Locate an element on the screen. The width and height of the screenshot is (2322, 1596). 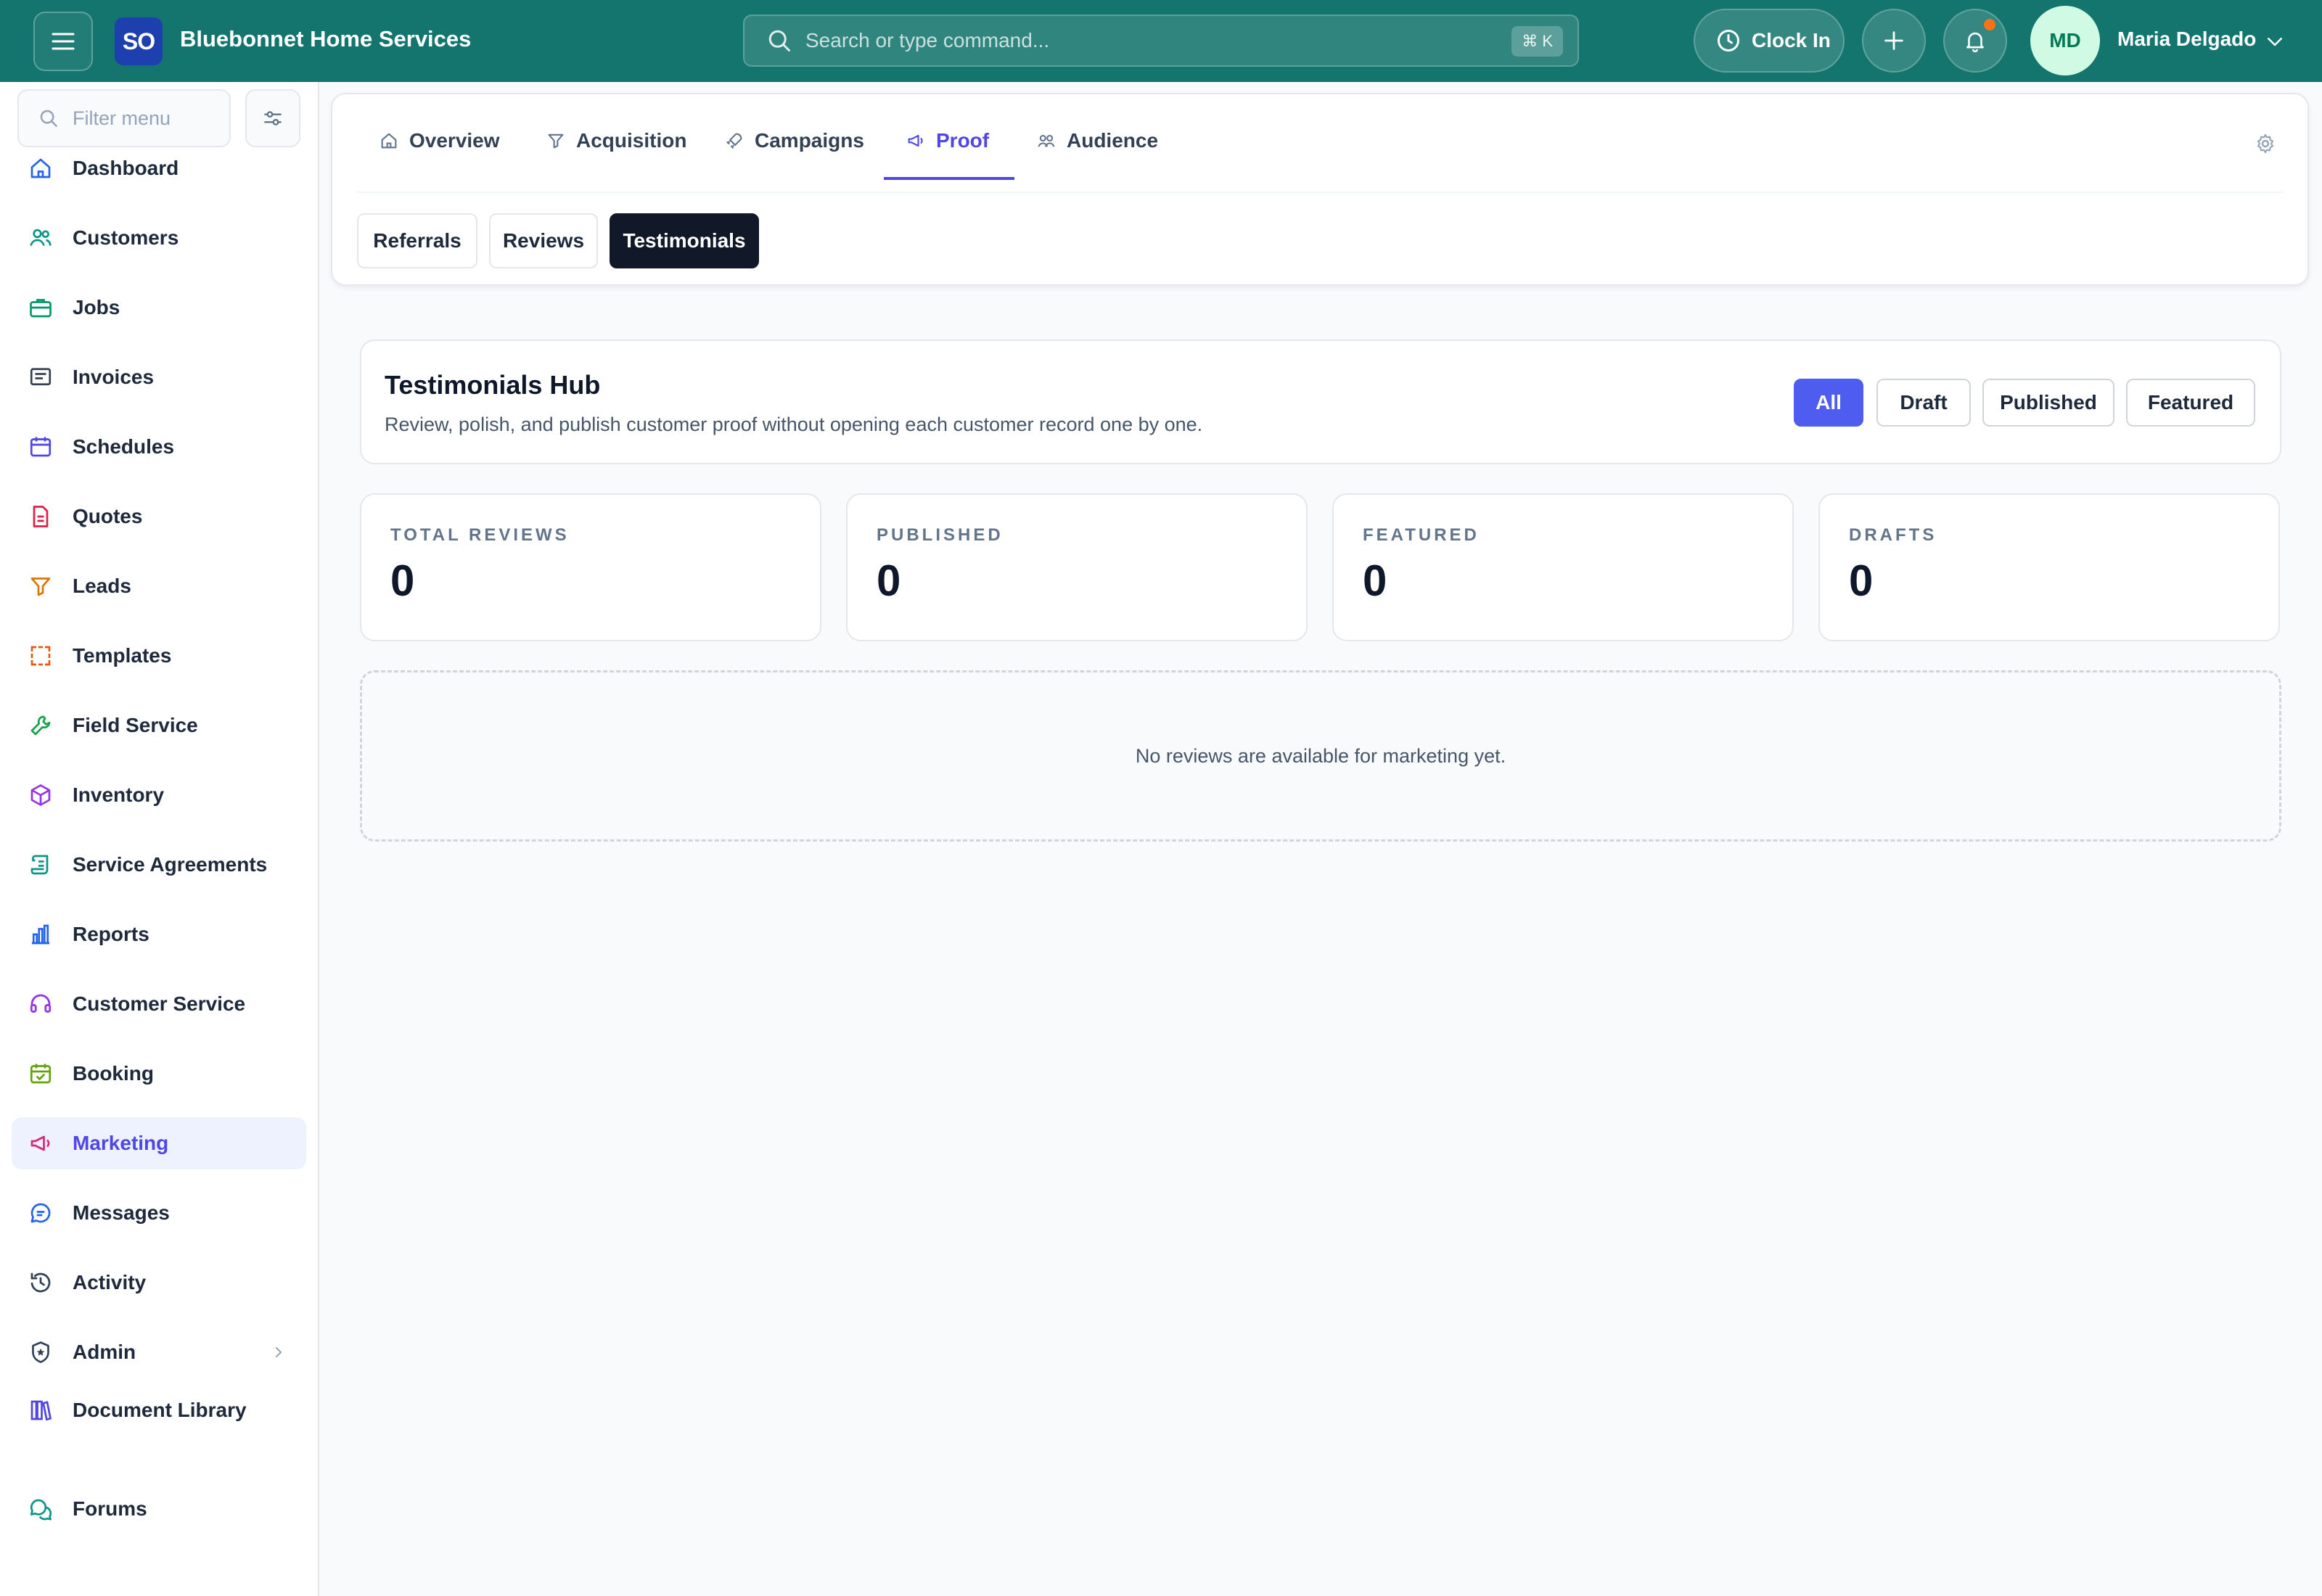
filter-featured-button: Featured is located at coordinates (2190, 403).